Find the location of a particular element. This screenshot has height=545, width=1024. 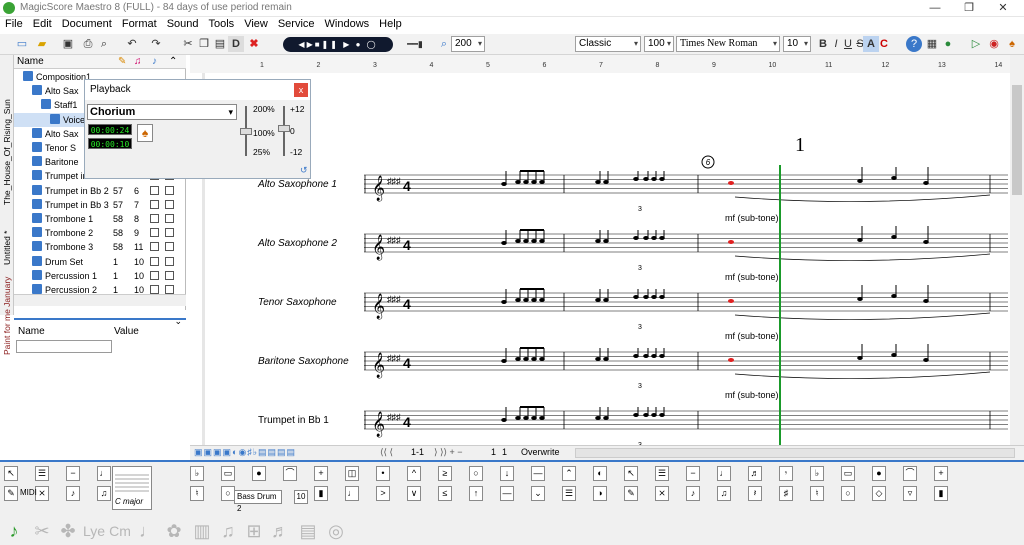

close-button: ✕ is located at coordinates (1003, 8).